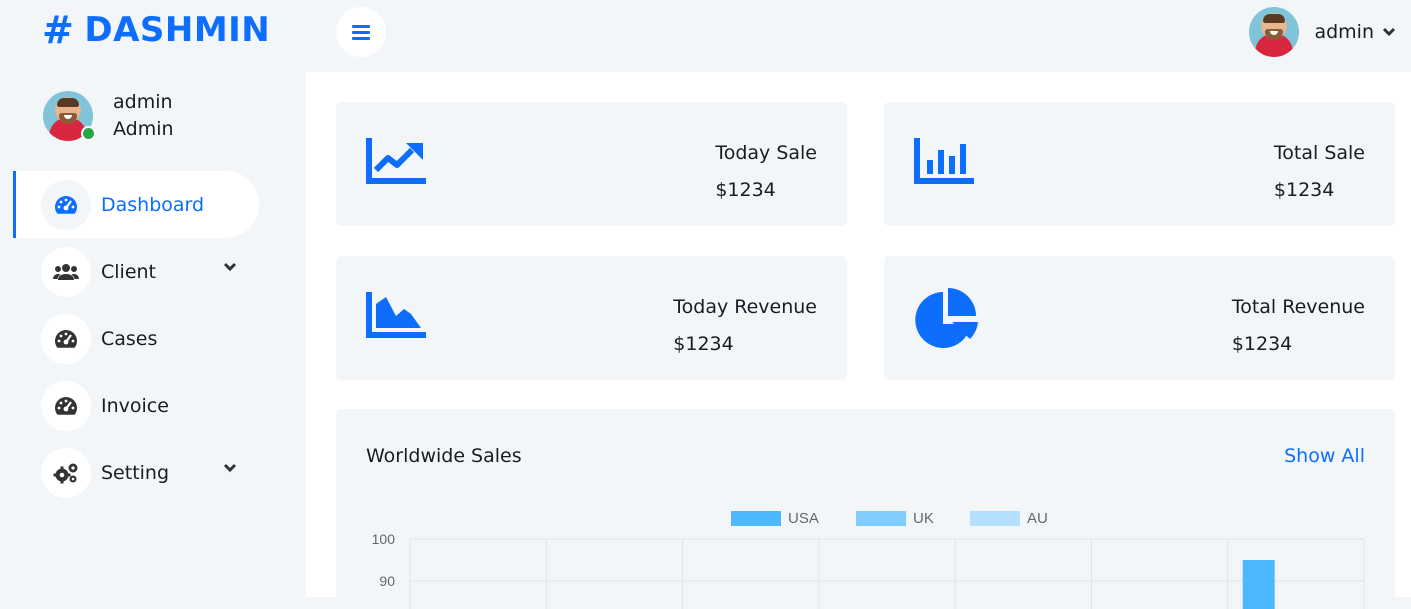 The width and height of the screenshot is (1411, 609). I want to click on user-menu: admin, so click(1322, 32).